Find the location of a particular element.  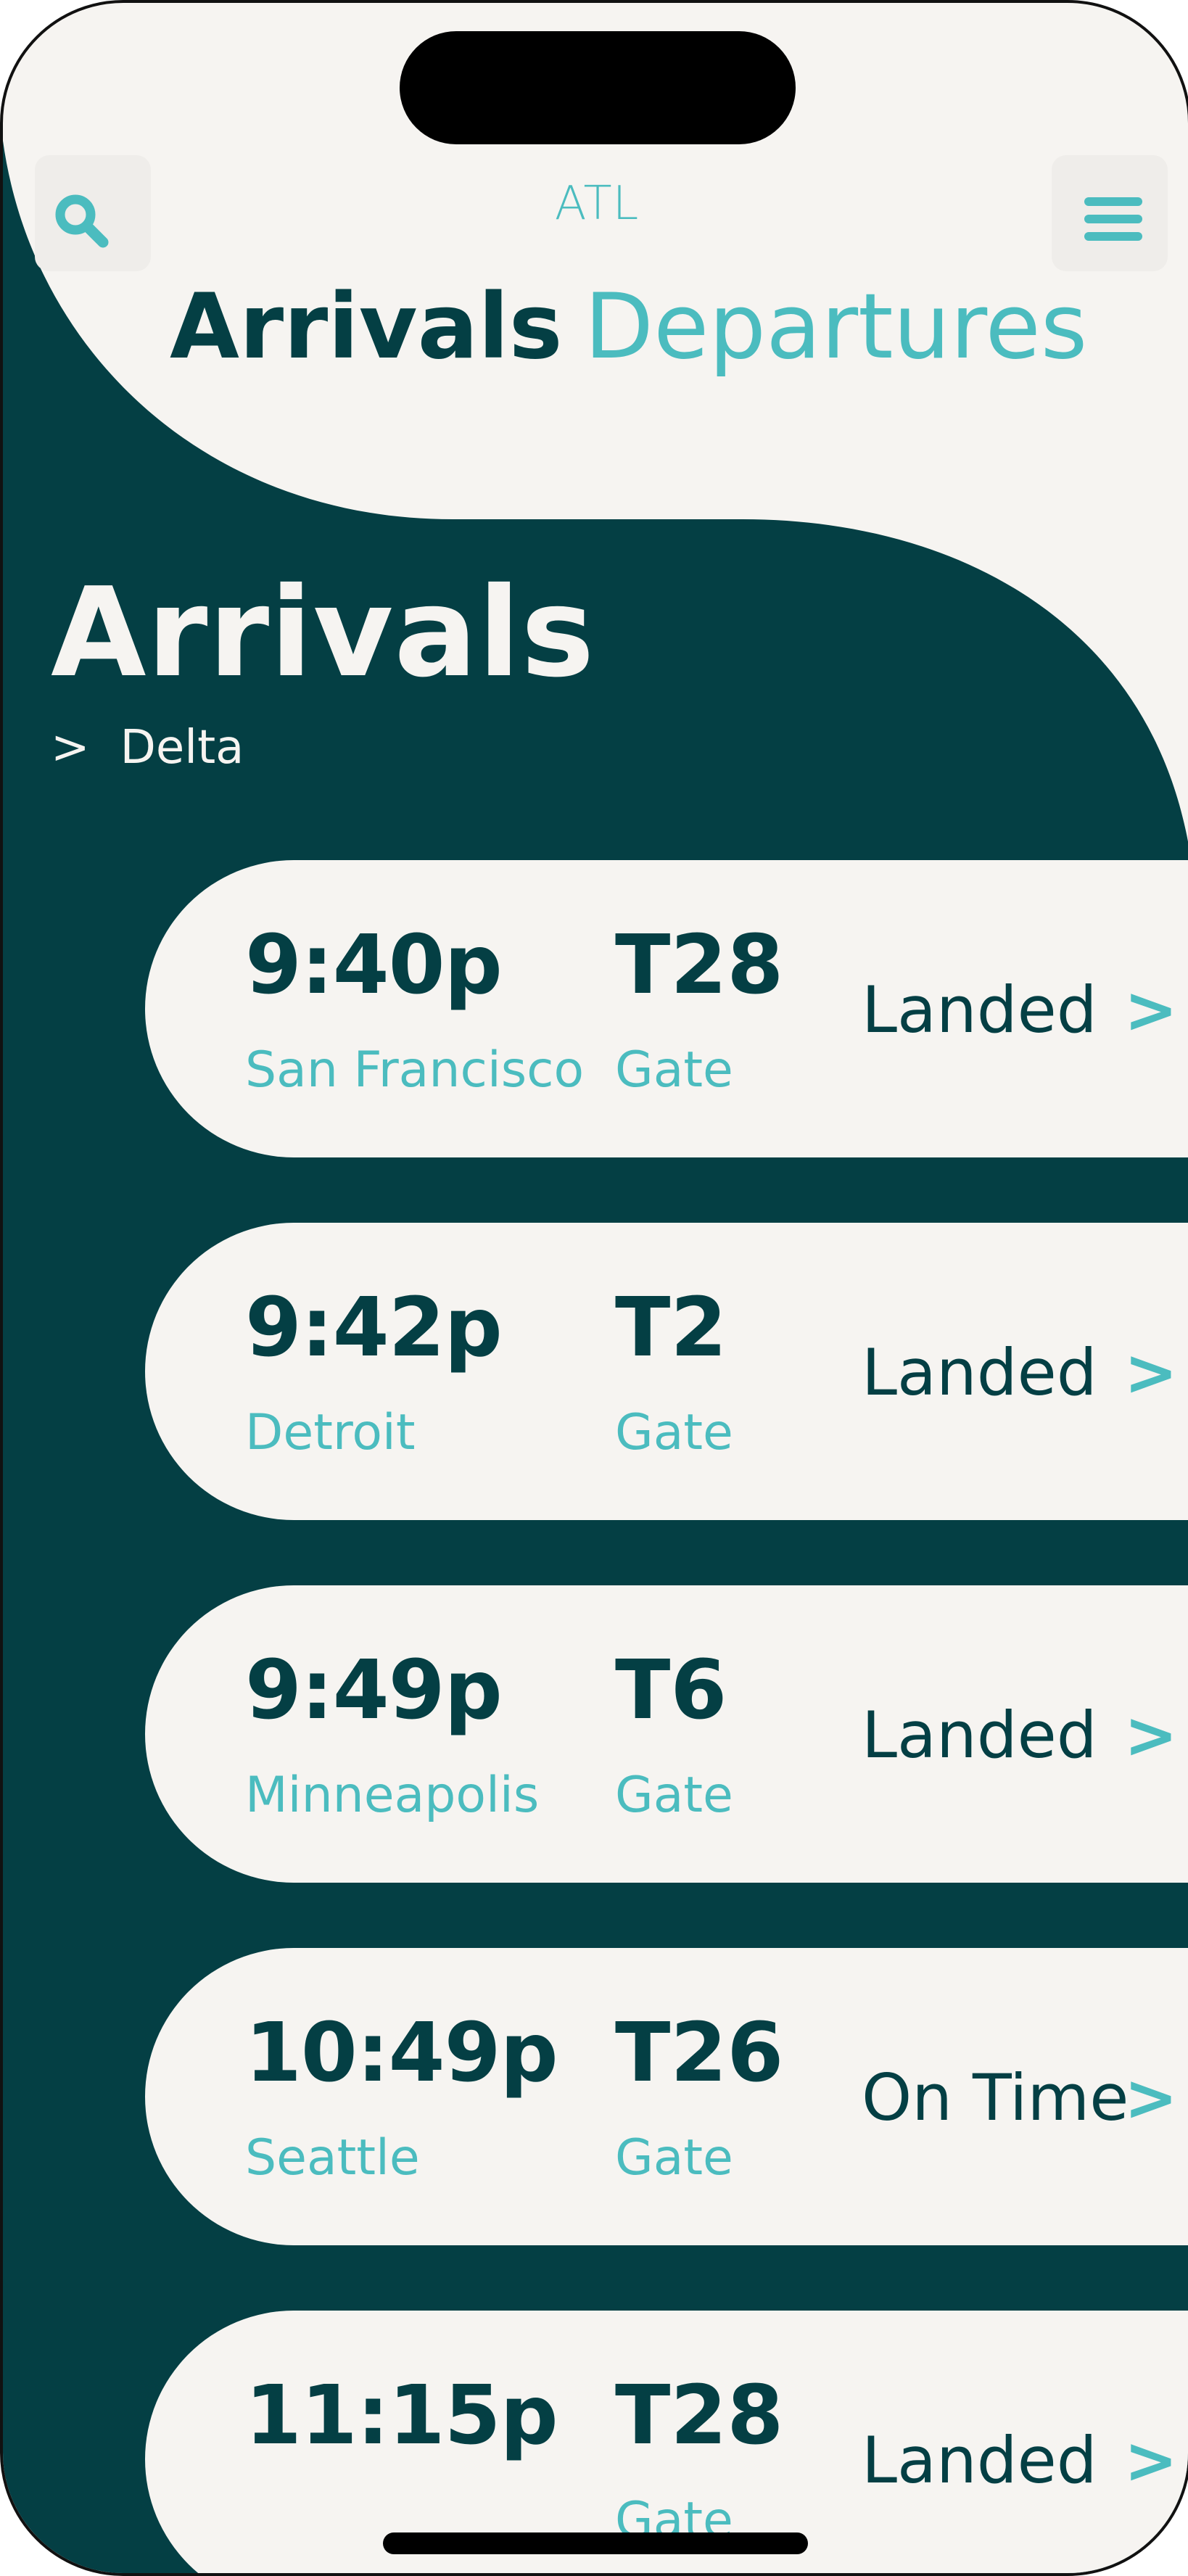

flight-time: 9:49p is located at coordinates (374, 1690).